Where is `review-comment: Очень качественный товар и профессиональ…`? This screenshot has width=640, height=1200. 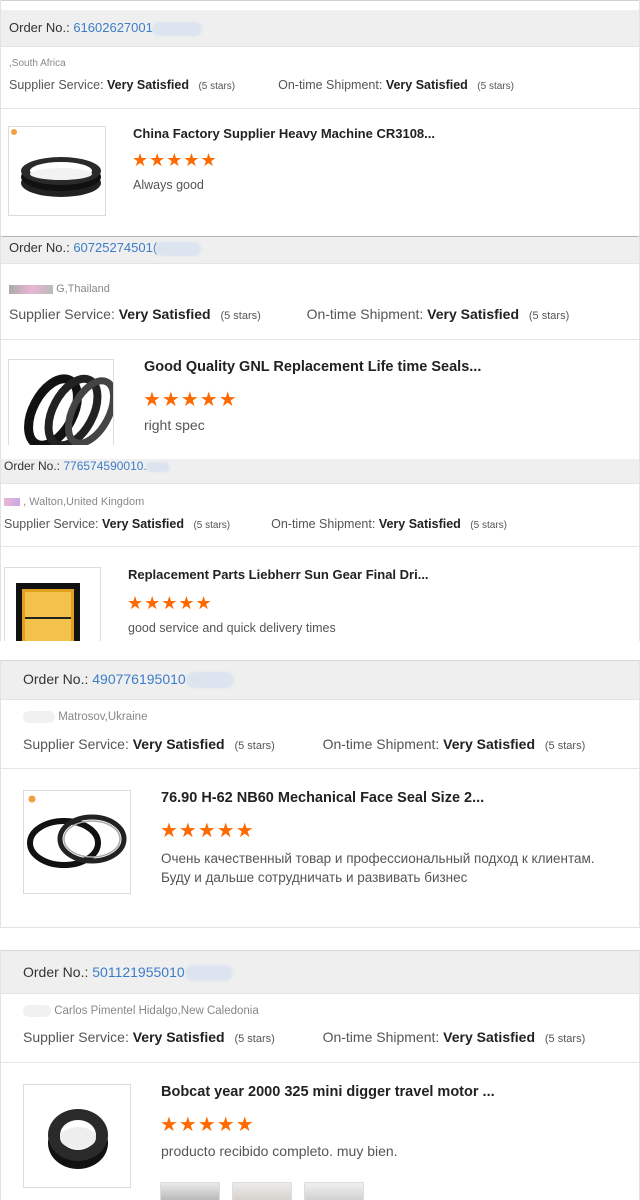
review-comment: Очень качественный товар и профессиональ… is located at coordinates (378, 868).